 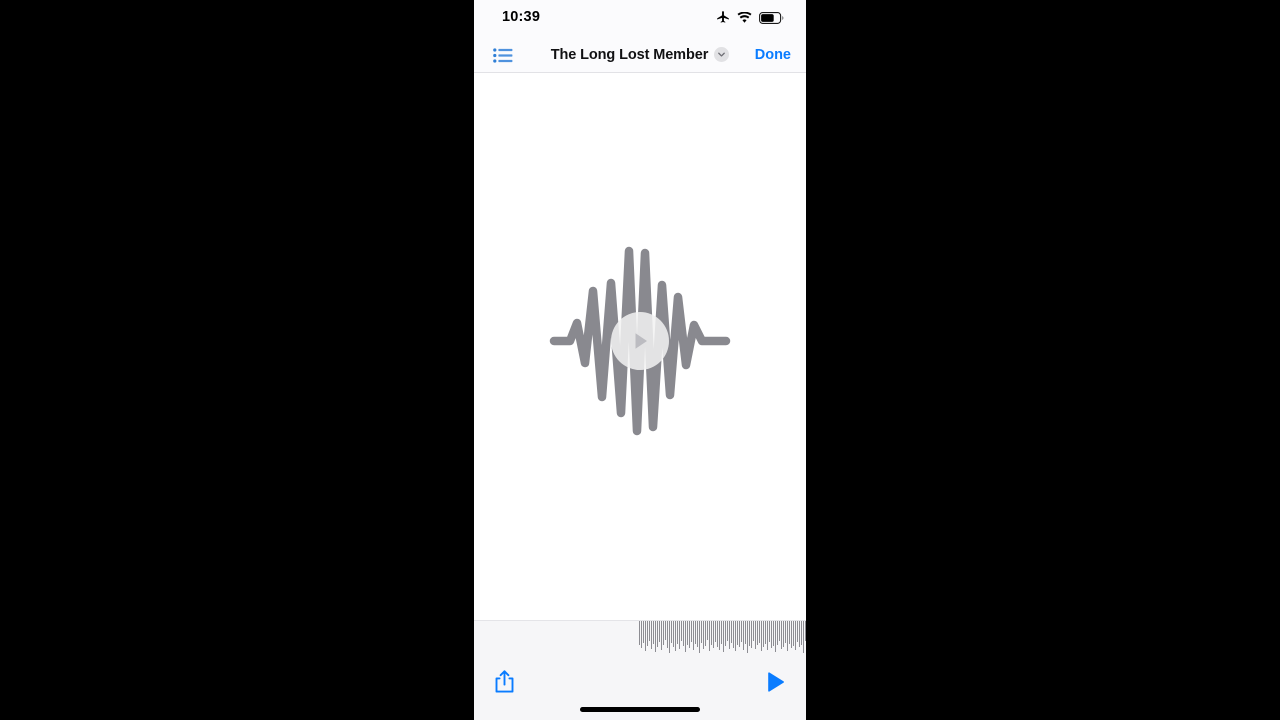 What do you see at coordinates (504, 682) in the screenshot?
I see `share-icon` at bounding box center [504, 682].